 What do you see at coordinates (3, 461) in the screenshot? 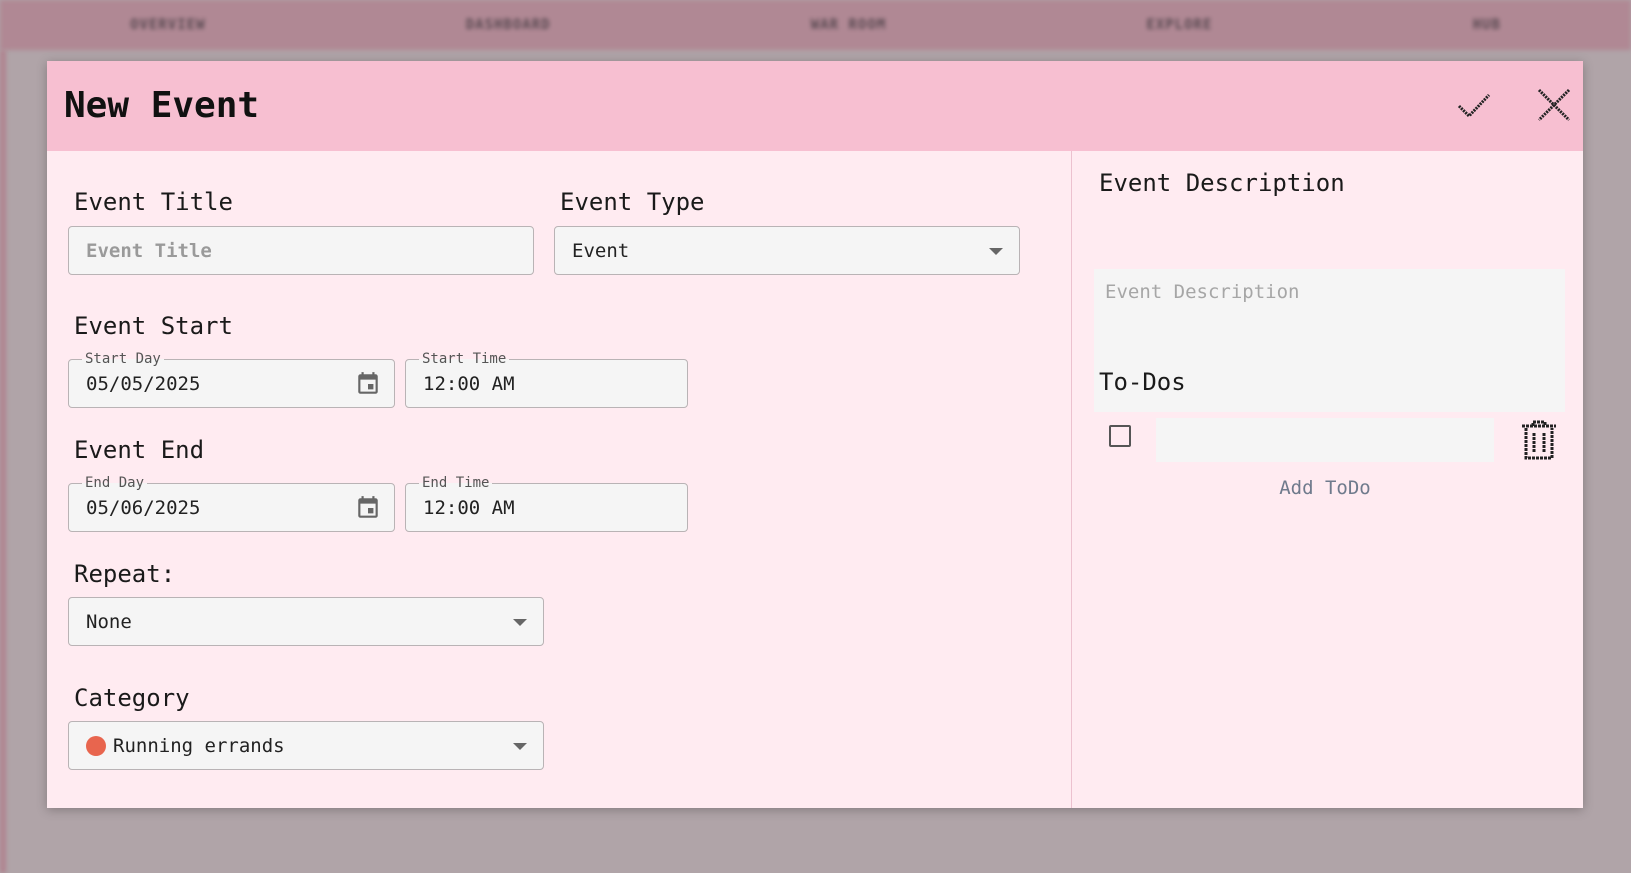
I see `background-edge` at bounding box center [3, 461].